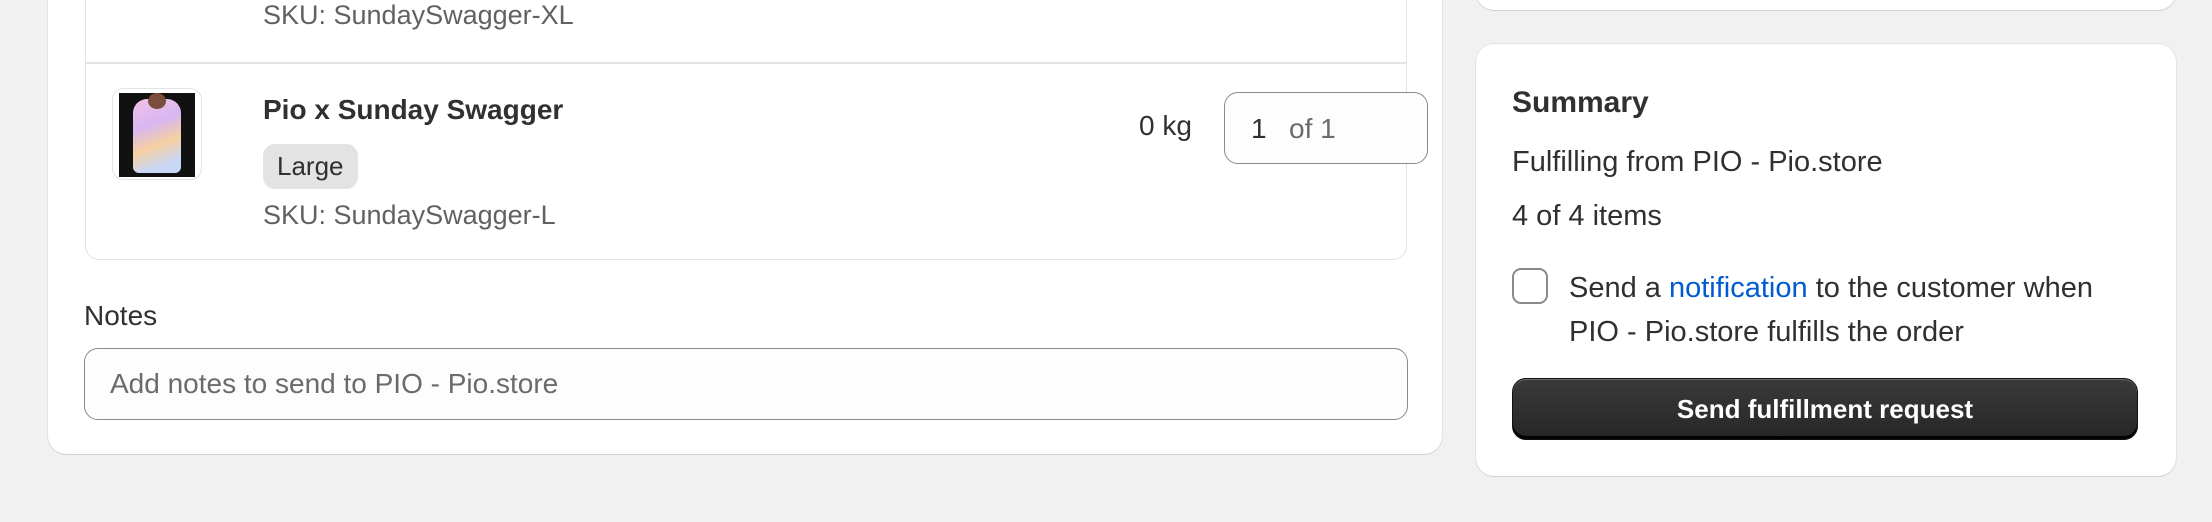 Image resolution: width=2212 pixels, height=522 pixels. I want to click on items-count-text: 4 of 4 items, so click(1587, 216).